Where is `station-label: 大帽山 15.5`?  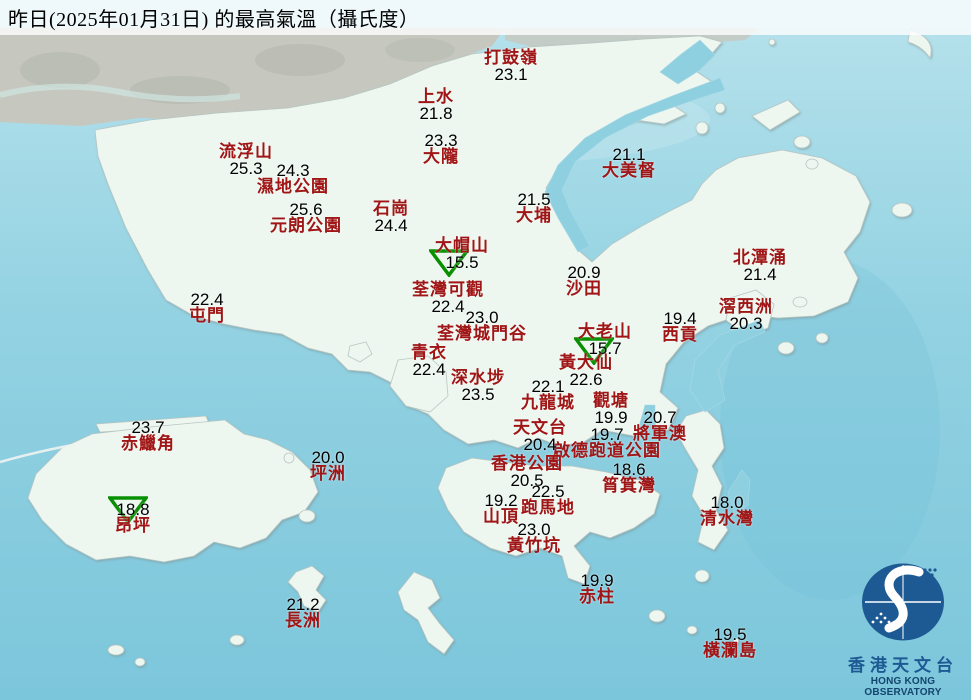
station-label: 大帽山 15.5 is located at coordinates (462, 254).